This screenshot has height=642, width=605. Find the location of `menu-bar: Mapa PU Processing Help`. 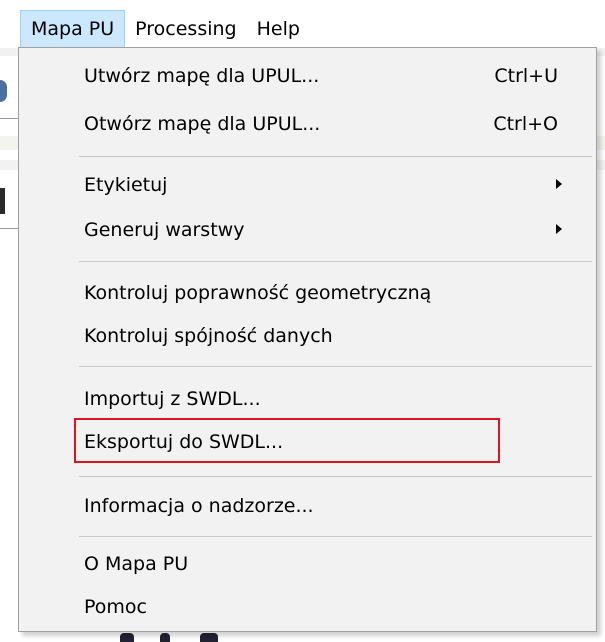

menu-bar: Mapa PU Processing Help is located at coordinates (302, 24).